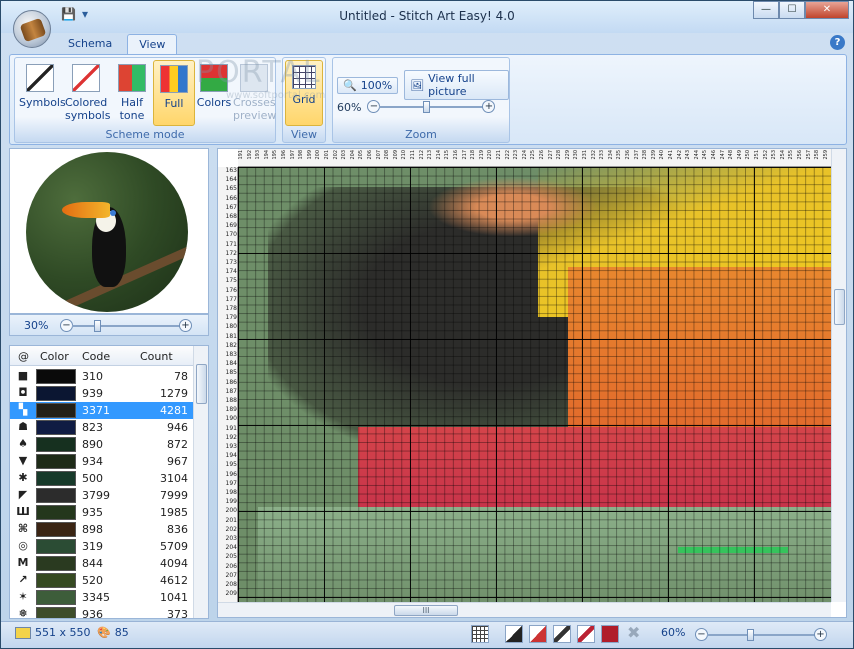  What do you see at coordinates (102, 580) in the screenshot?
I see `color-row: ↗ 520 4612` at bounding box center [102, 580].